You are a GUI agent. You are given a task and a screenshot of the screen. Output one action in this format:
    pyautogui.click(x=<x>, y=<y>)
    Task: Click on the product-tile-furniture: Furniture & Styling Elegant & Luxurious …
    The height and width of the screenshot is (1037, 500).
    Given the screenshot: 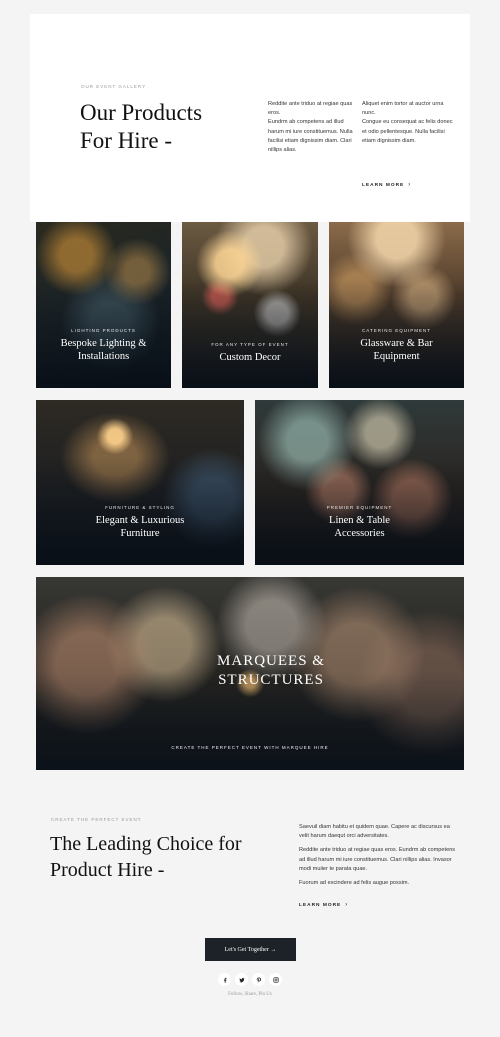 What is the action you would take?
    pyautogui.click(x=140, y=482)
    